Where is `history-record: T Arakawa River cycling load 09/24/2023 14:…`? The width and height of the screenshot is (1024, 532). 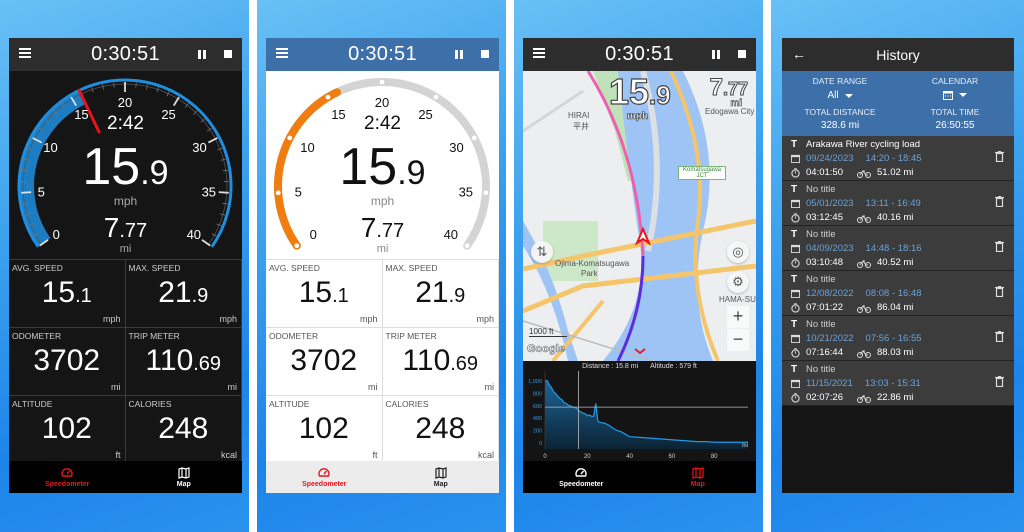 history-record: T Arakawa River cycling load 09/24/2023 14:… is located at coordinates (898, 158).